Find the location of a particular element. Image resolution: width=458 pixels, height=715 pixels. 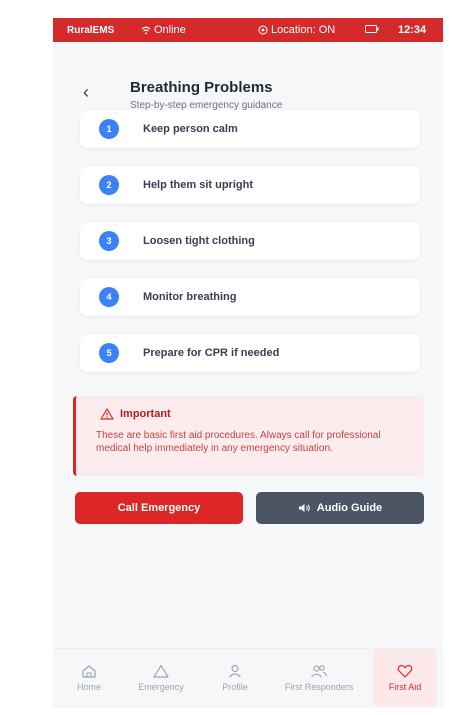

home-icon is located at coordinates (89, 671).